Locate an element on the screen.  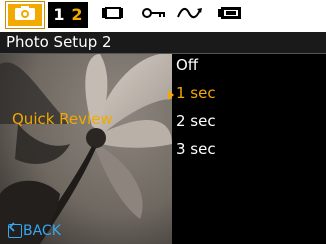
back-label: BACK is located at coordinates (42, 231).